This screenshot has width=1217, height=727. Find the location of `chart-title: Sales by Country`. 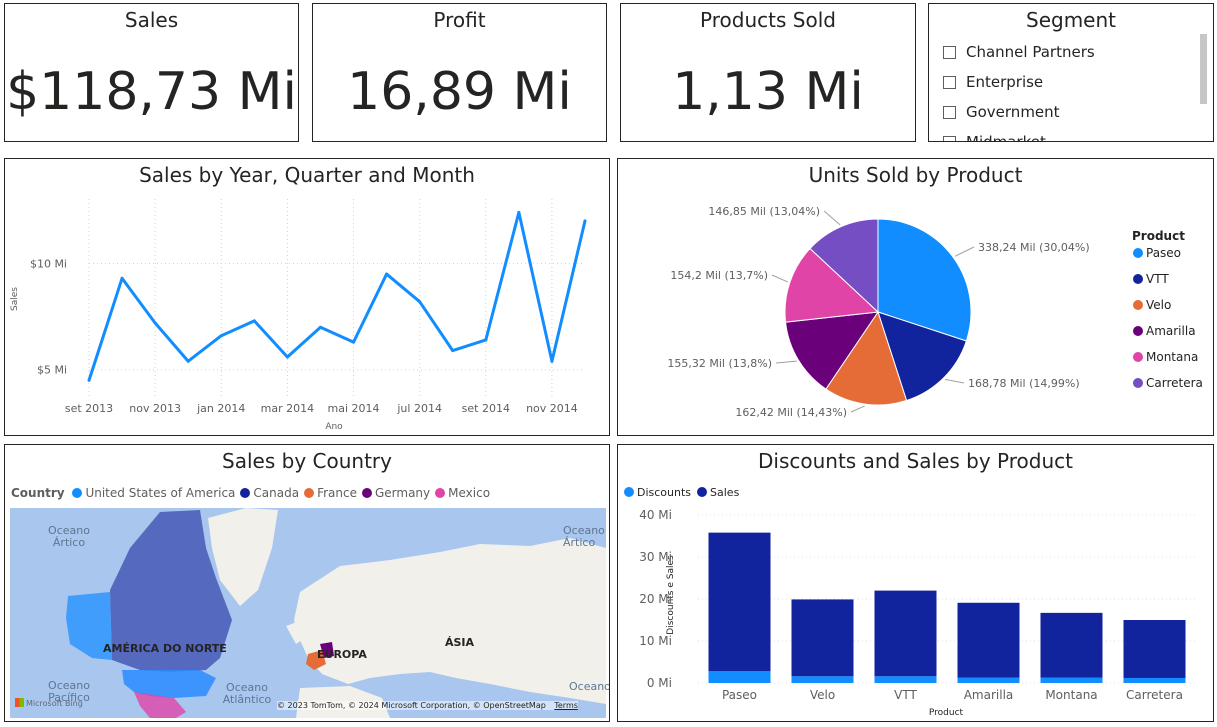

chart-title: Sales by Country is located at coordinates (307, 461).